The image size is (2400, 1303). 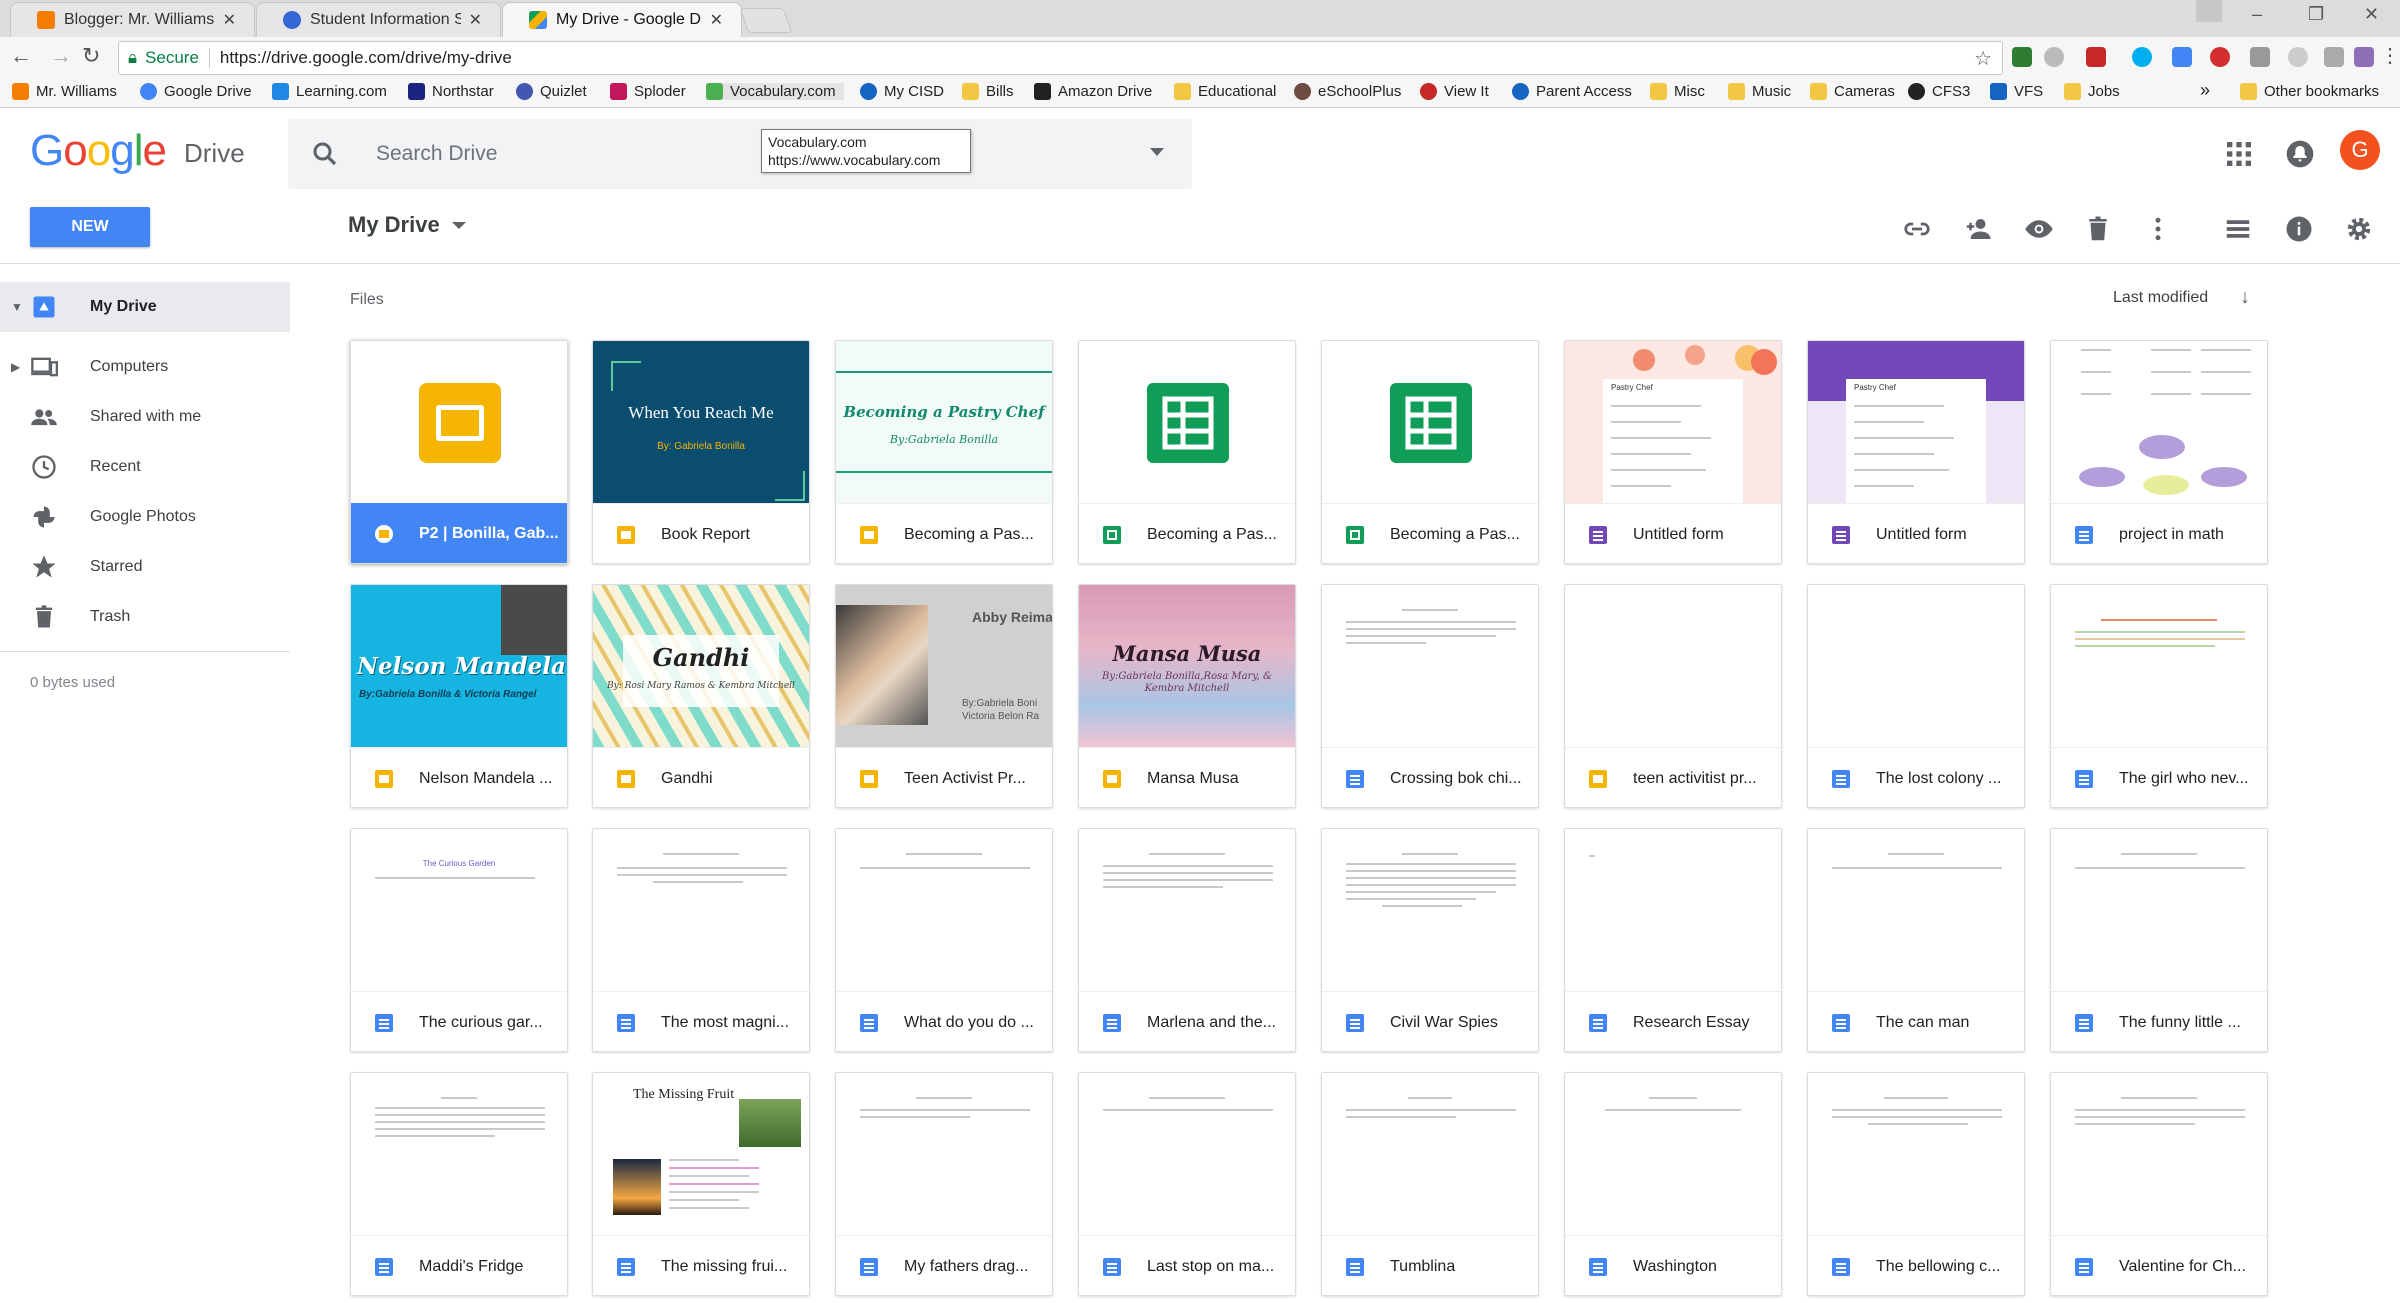 I want to click on avatar: G, so click(x=2360, y=150).